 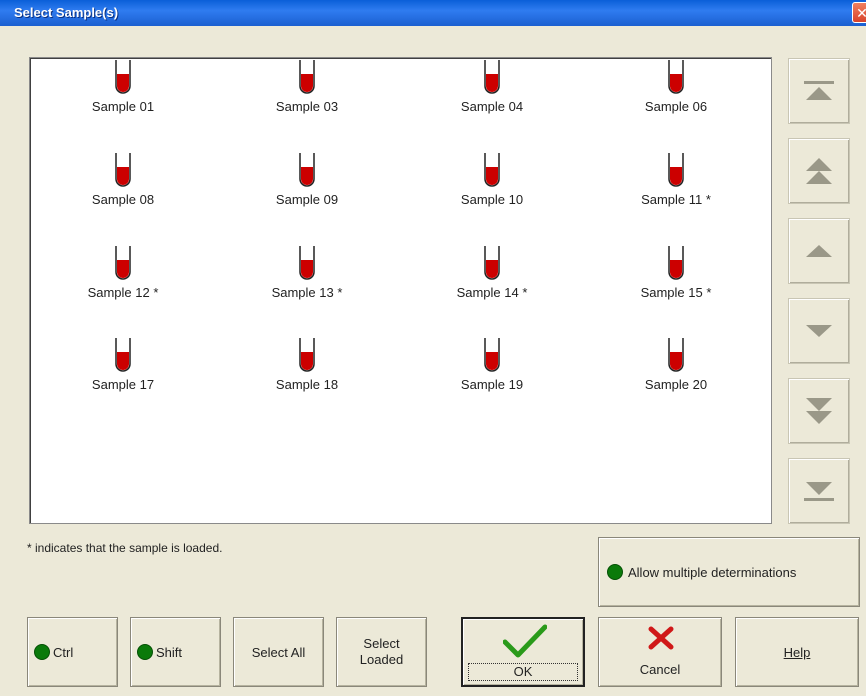 I want to click on scroll-bottom-icon, so click(x=819, y=491).